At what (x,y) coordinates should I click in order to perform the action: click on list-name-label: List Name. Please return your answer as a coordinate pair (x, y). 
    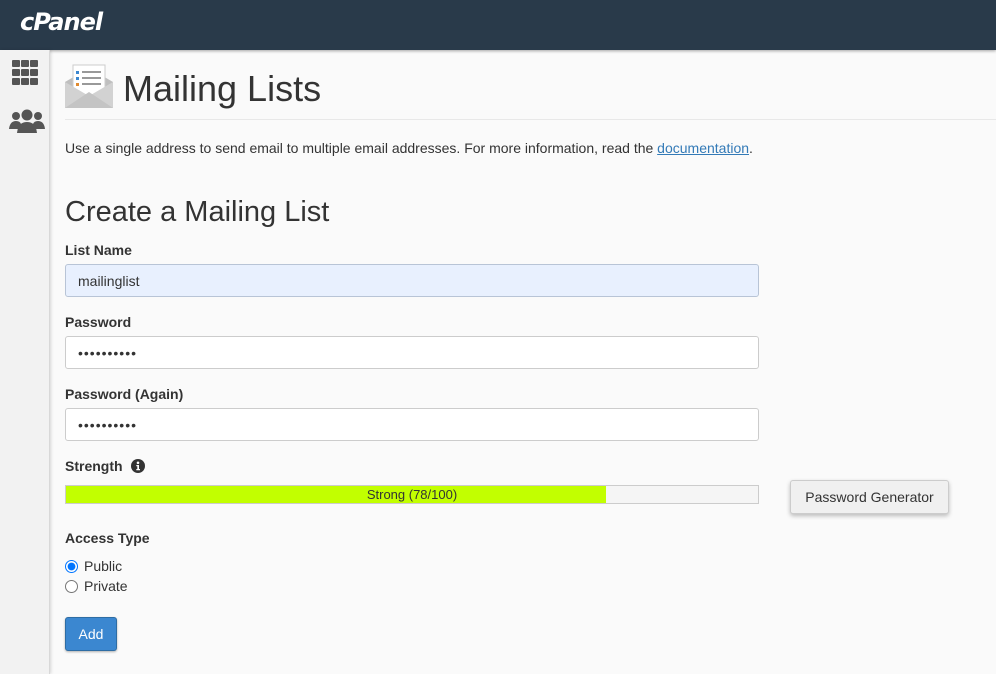
    Looking at the image, I should click on (98, 250).